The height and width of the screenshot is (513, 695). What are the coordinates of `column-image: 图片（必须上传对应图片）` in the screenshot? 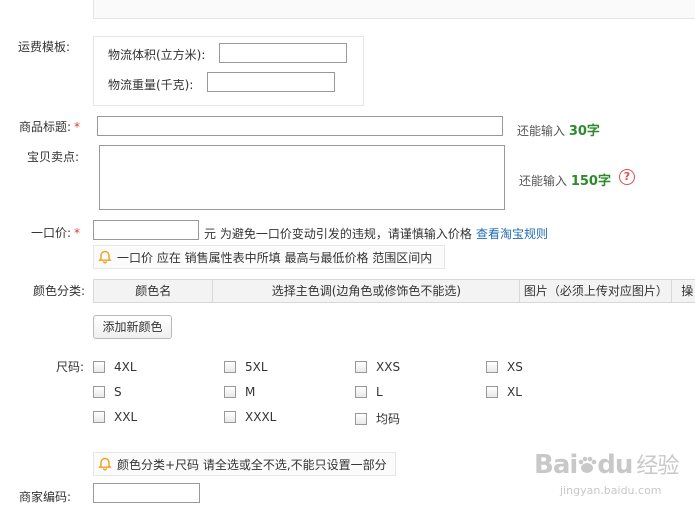 It's located at (596, 291).